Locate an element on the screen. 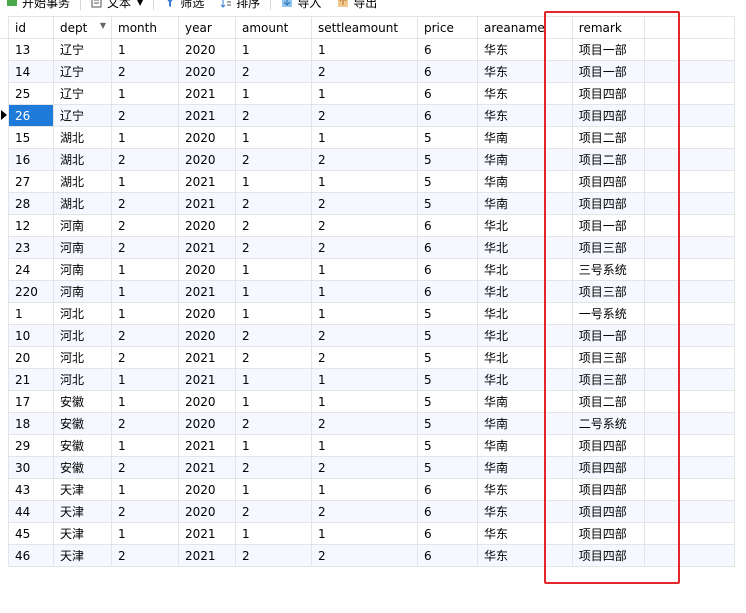 This screenshot has width=746, height=613. column-header: id is located at coordinates (31, 27).